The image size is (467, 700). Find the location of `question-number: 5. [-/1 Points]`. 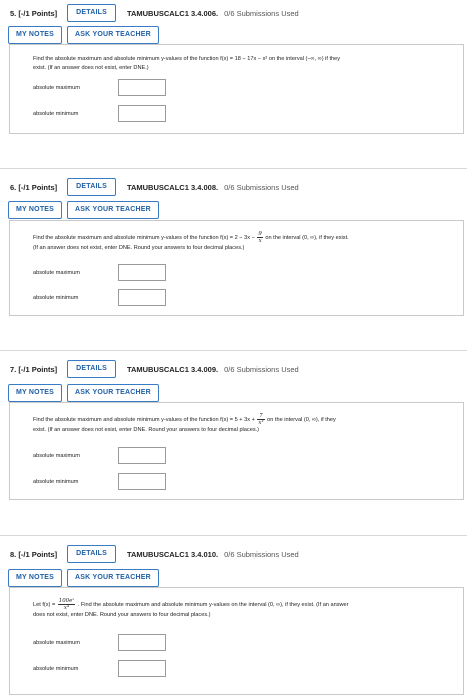

question-number: 5. [-/1 Points] is located at coordinates (34, 13).